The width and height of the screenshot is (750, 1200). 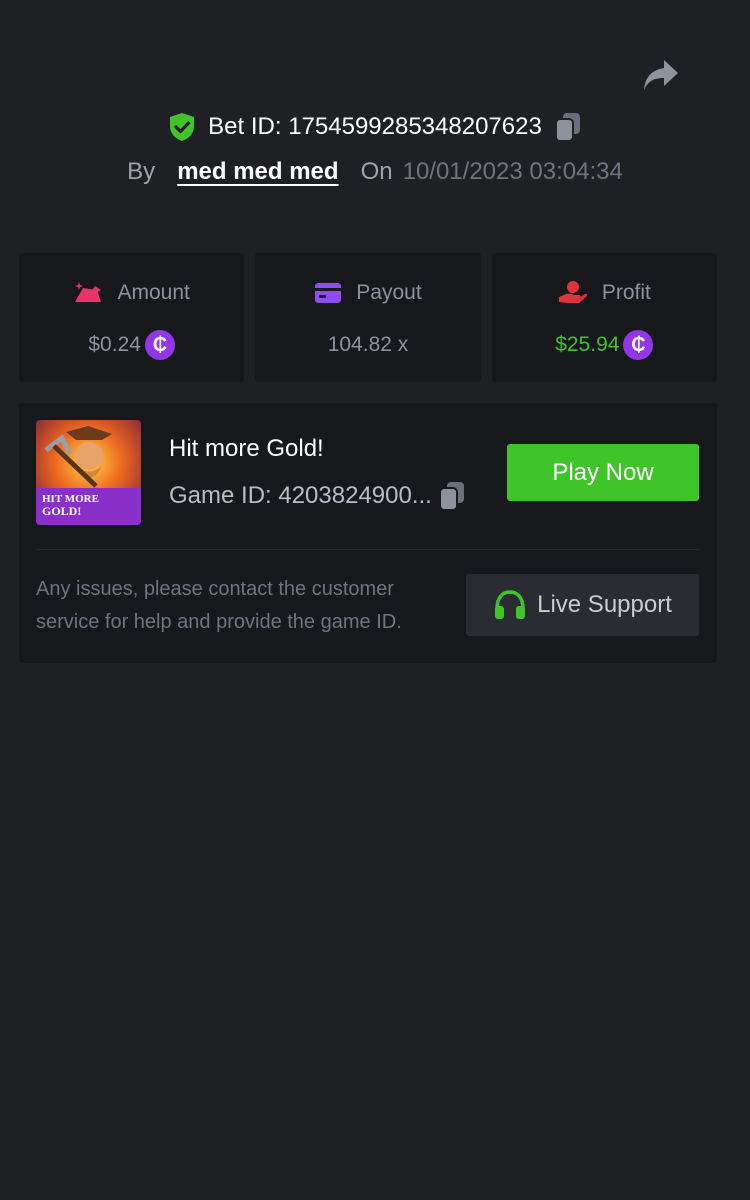 I want to click on bet-id-label: Bet ID: 1754599285348207623, so click(x=375, y=126).